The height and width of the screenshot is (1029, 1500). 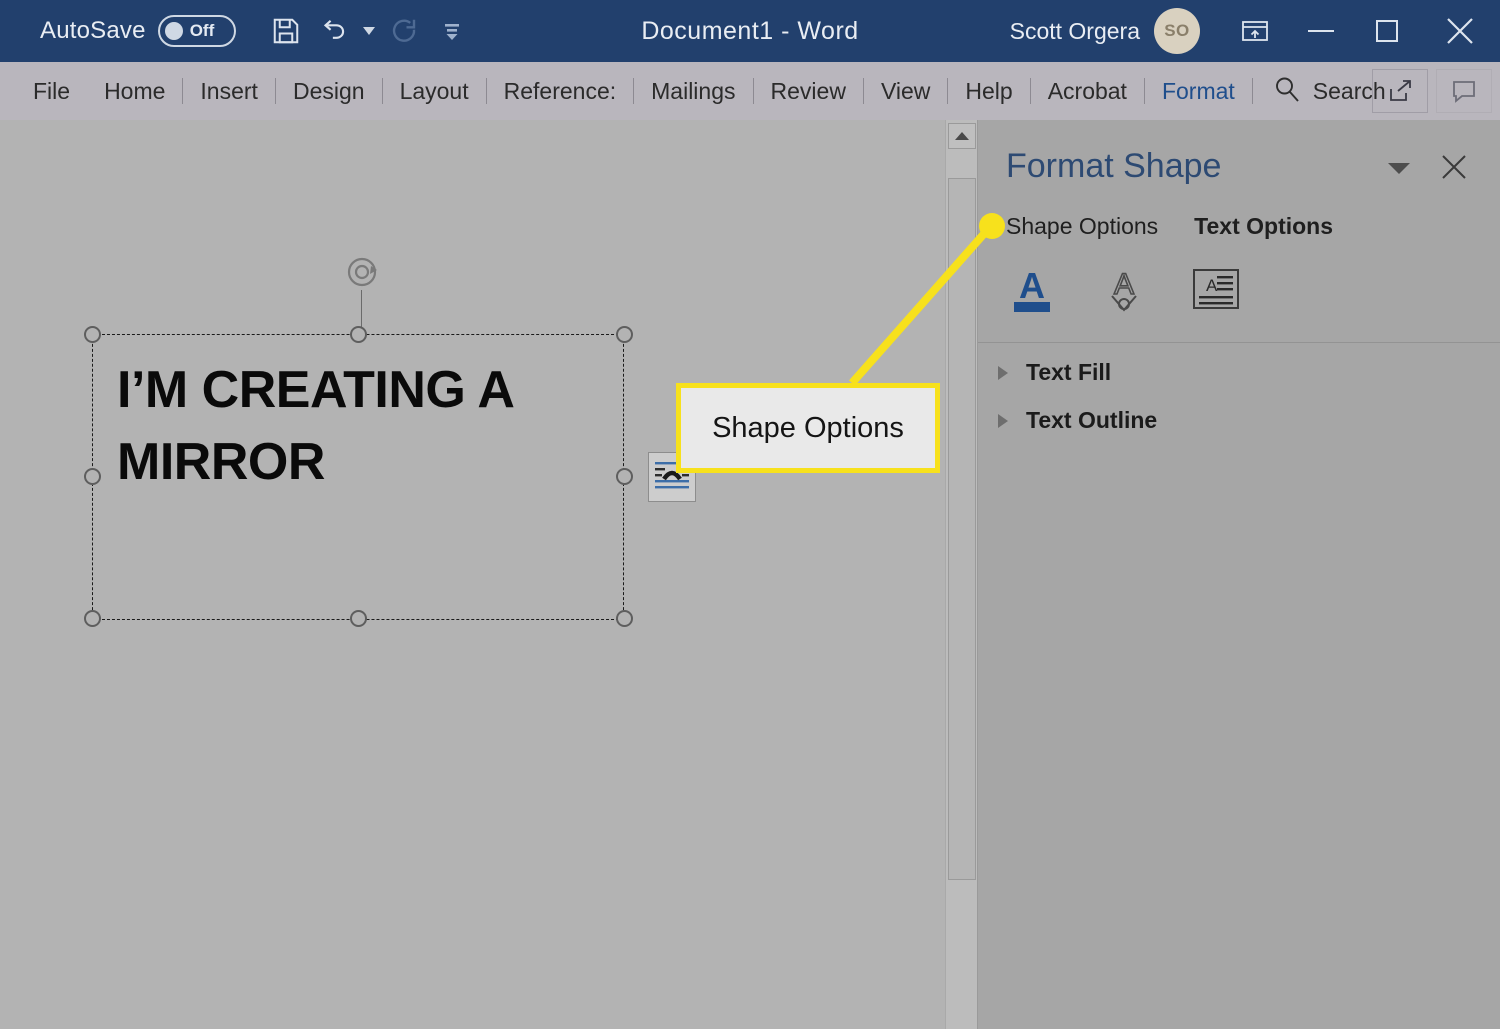 What do you see at coordinates (1082, 226) in the screenshot?
I see `pane-tab-shape-options: Shape Options` at bounding box center [1082, 226].